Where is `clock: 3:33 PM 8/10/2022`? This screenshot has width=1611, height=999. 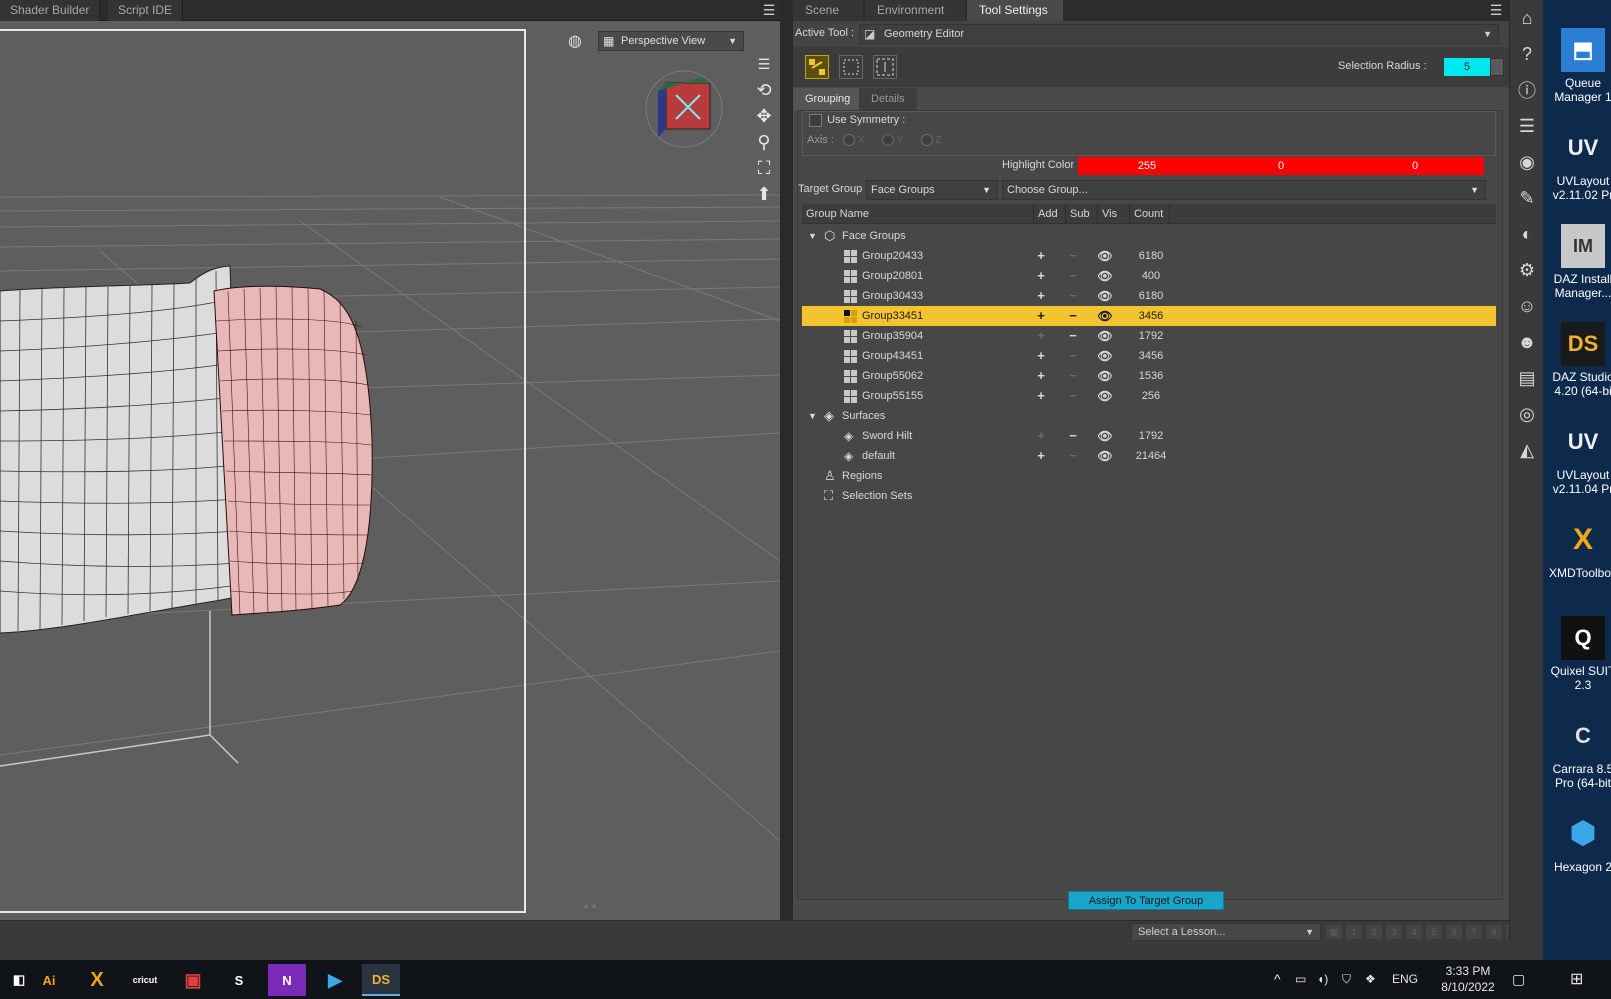 clock: 3:33 PM 8/10/2022 is located at coordinates (1468, 979).